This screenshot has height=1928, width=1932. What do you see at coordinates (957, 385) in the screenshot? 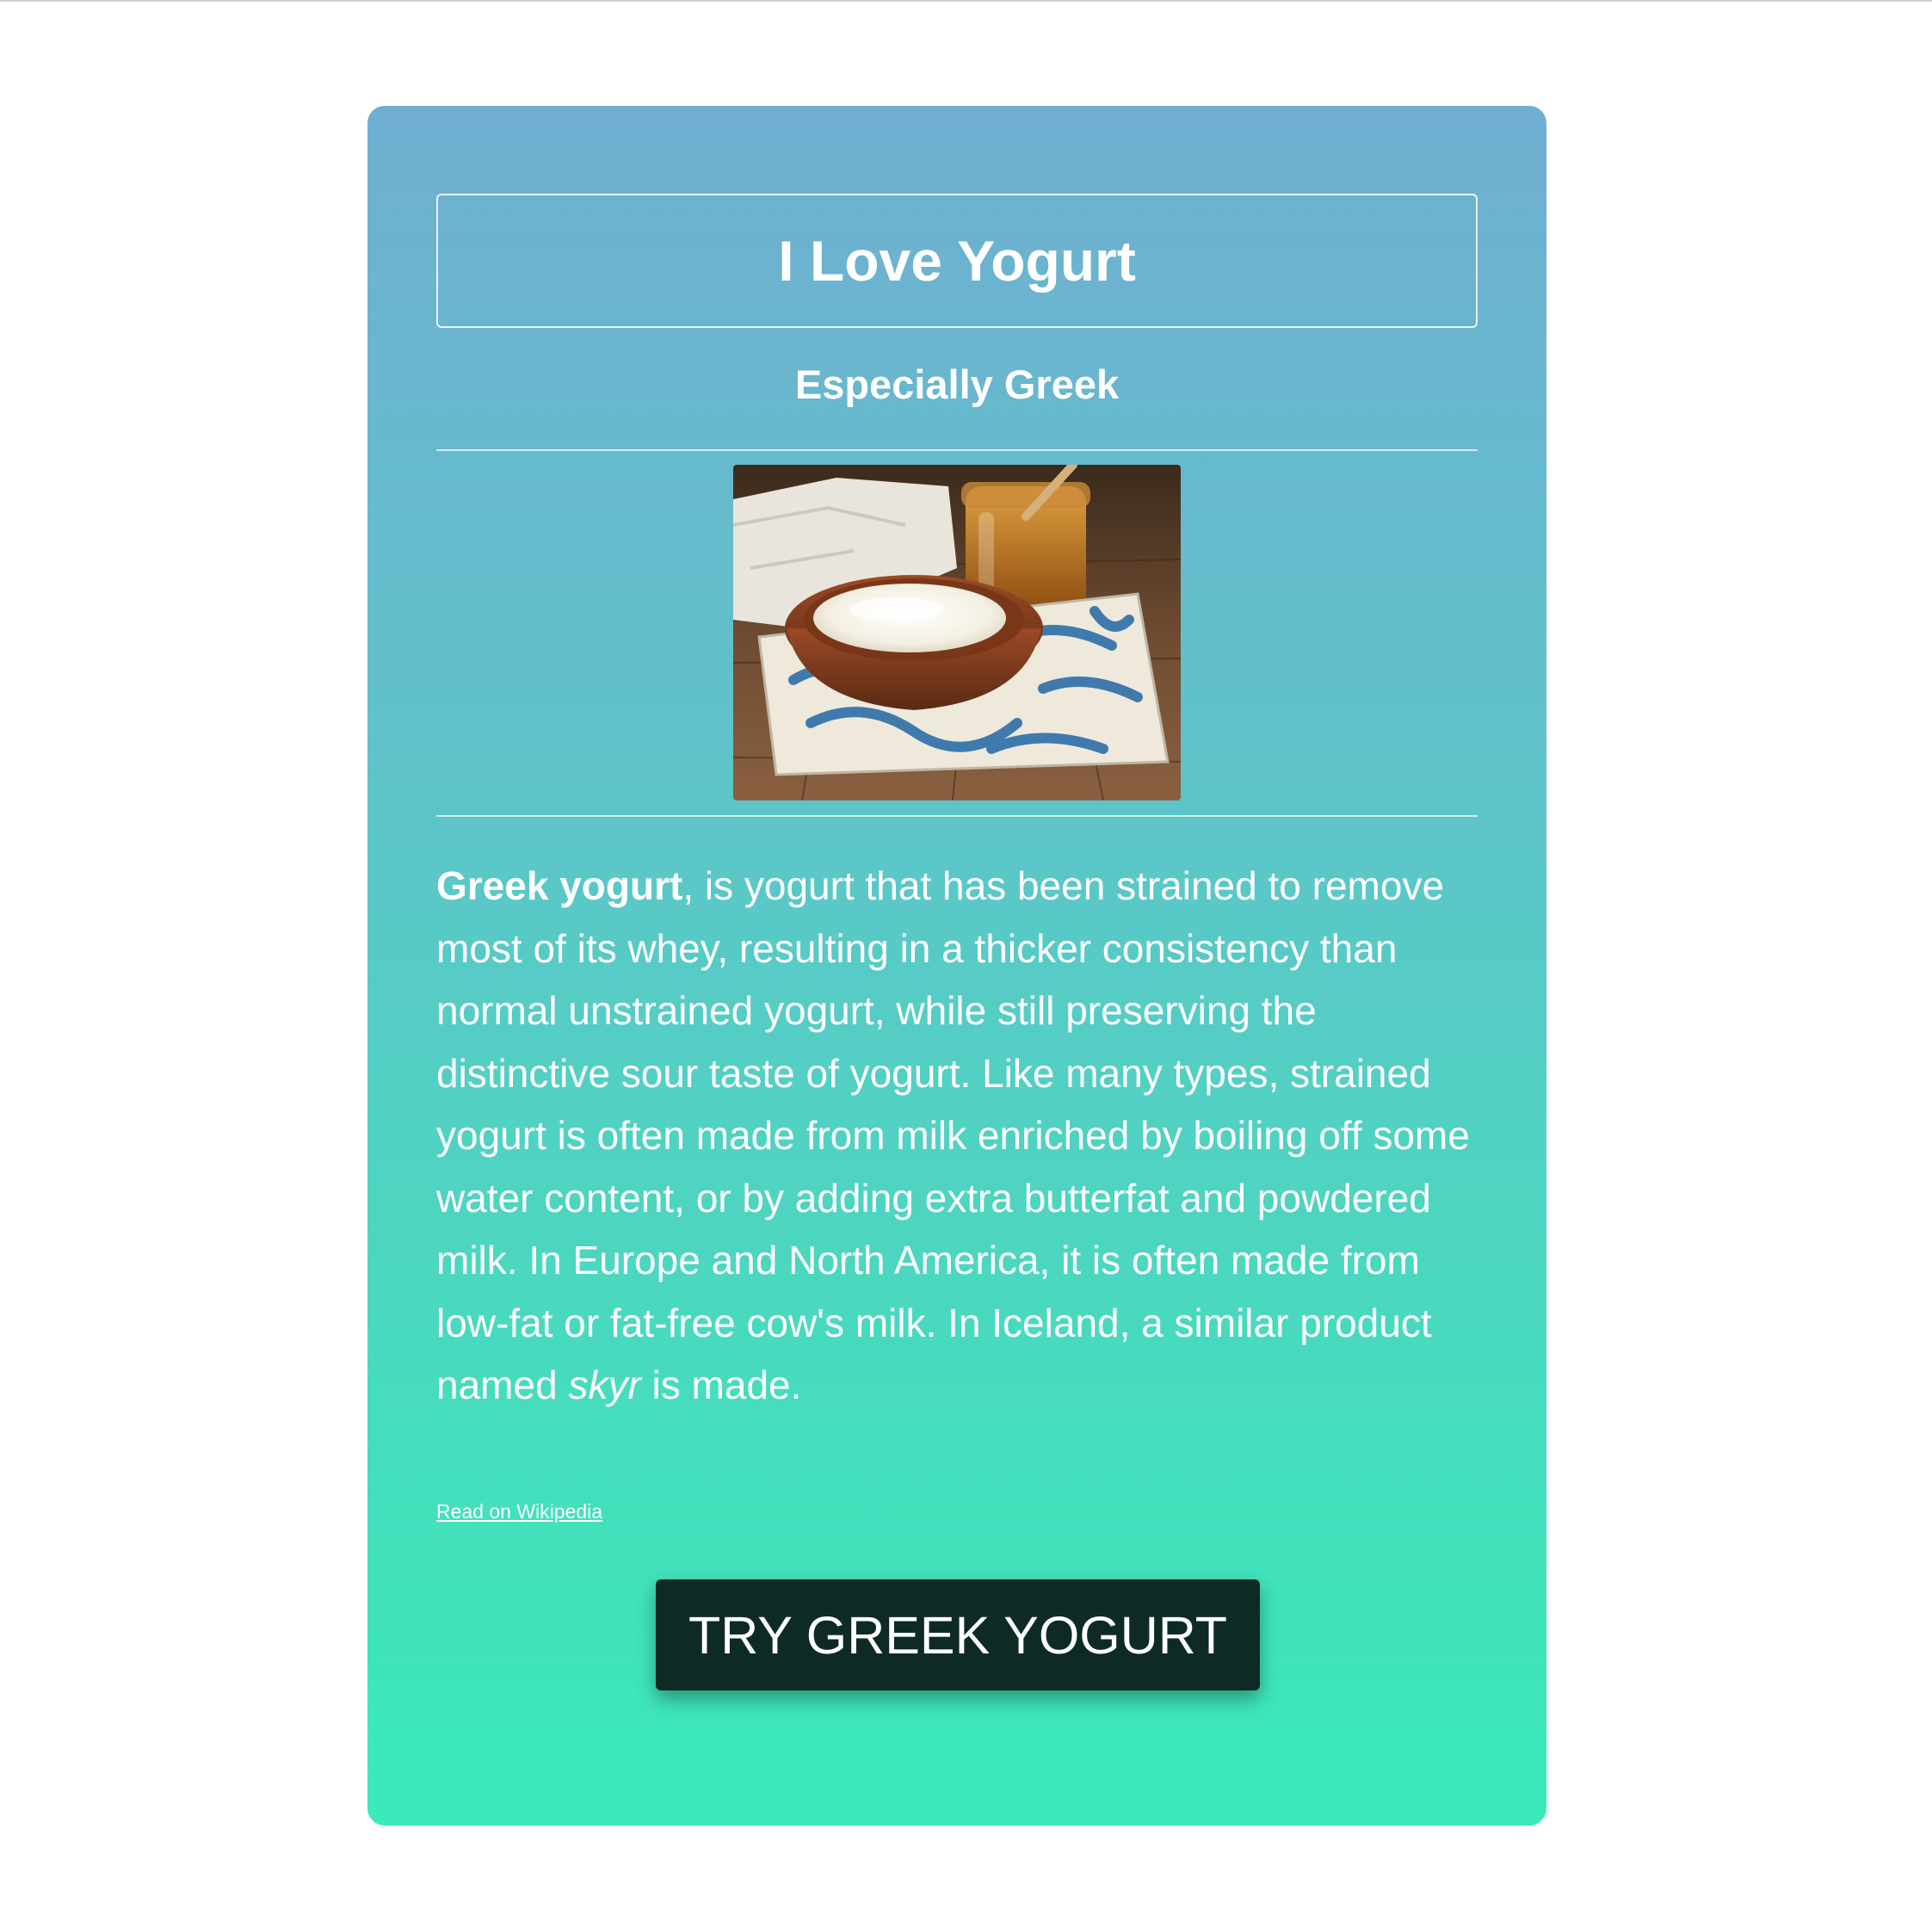
I see `page-subtitle: Especially Greek` at bounding box center [957, 385].